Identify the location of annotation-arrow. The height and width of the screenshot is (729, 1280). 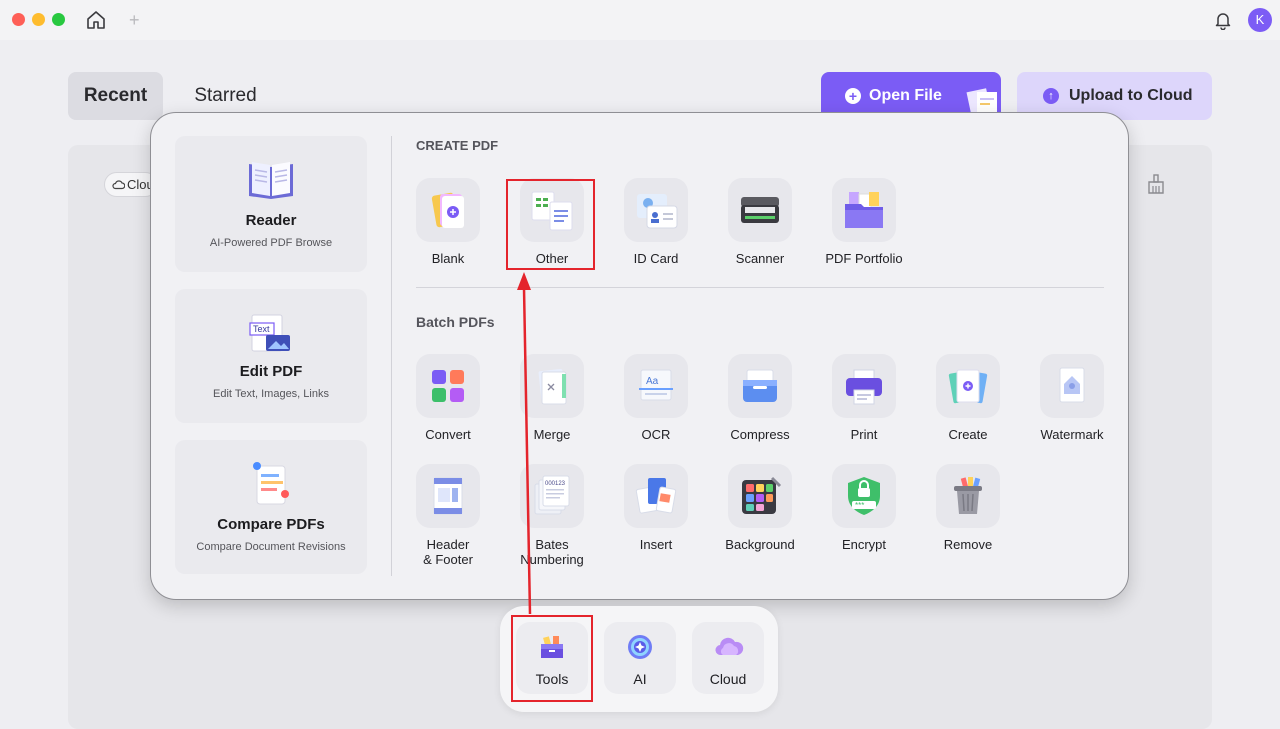
(524, 443).